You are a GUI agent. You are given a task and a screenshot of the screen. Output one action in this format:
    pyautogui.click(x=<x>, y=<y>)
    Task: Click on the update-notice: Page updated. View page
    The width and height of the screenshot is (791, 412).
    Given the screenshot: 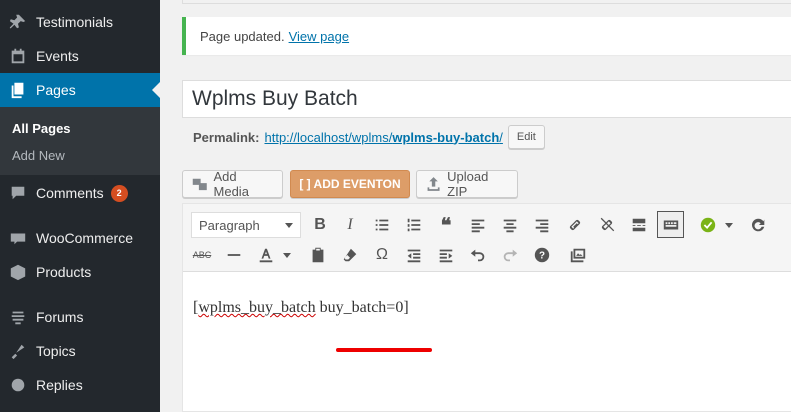 What is the action you would take?
    pyautogui.click(x=486, y=36)
    